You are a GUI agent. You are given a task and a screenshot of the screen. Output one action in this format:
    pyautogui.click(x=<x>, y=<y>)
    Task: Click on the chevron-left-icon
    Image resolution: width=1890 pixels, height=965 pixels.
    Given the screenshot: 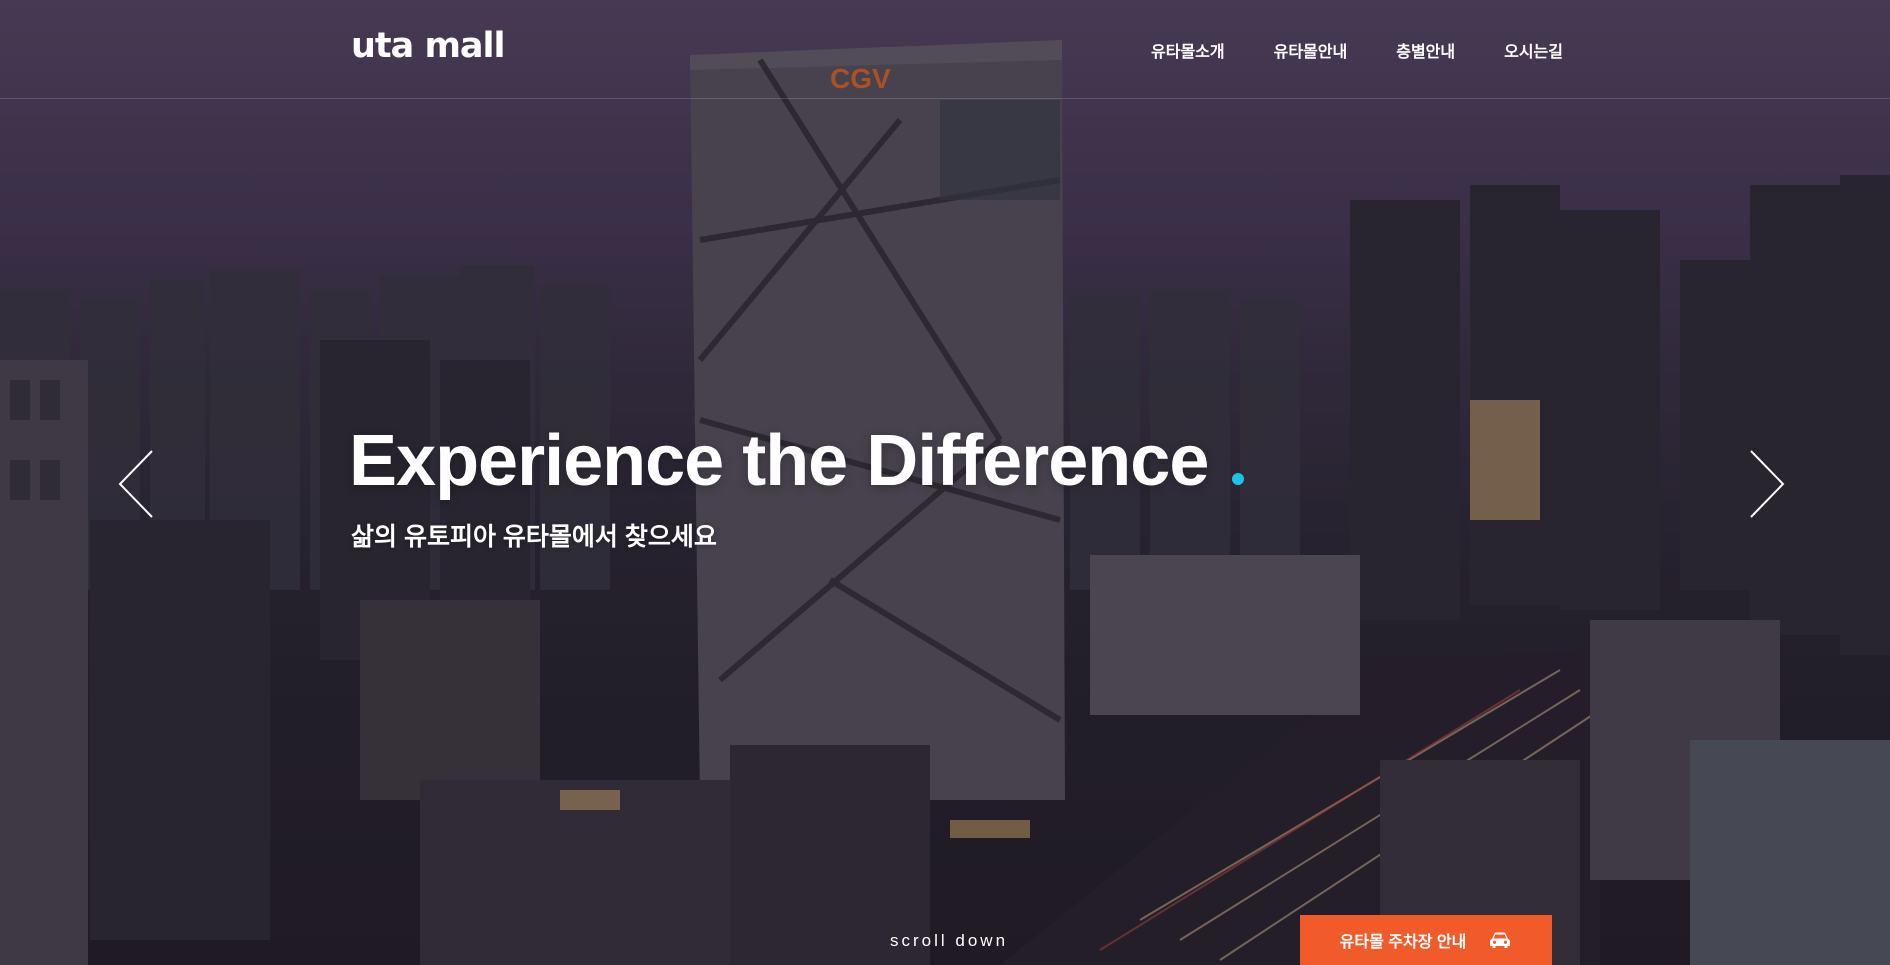 What is the action you would take?
    pyautogui.click(x=135, y=484)
    